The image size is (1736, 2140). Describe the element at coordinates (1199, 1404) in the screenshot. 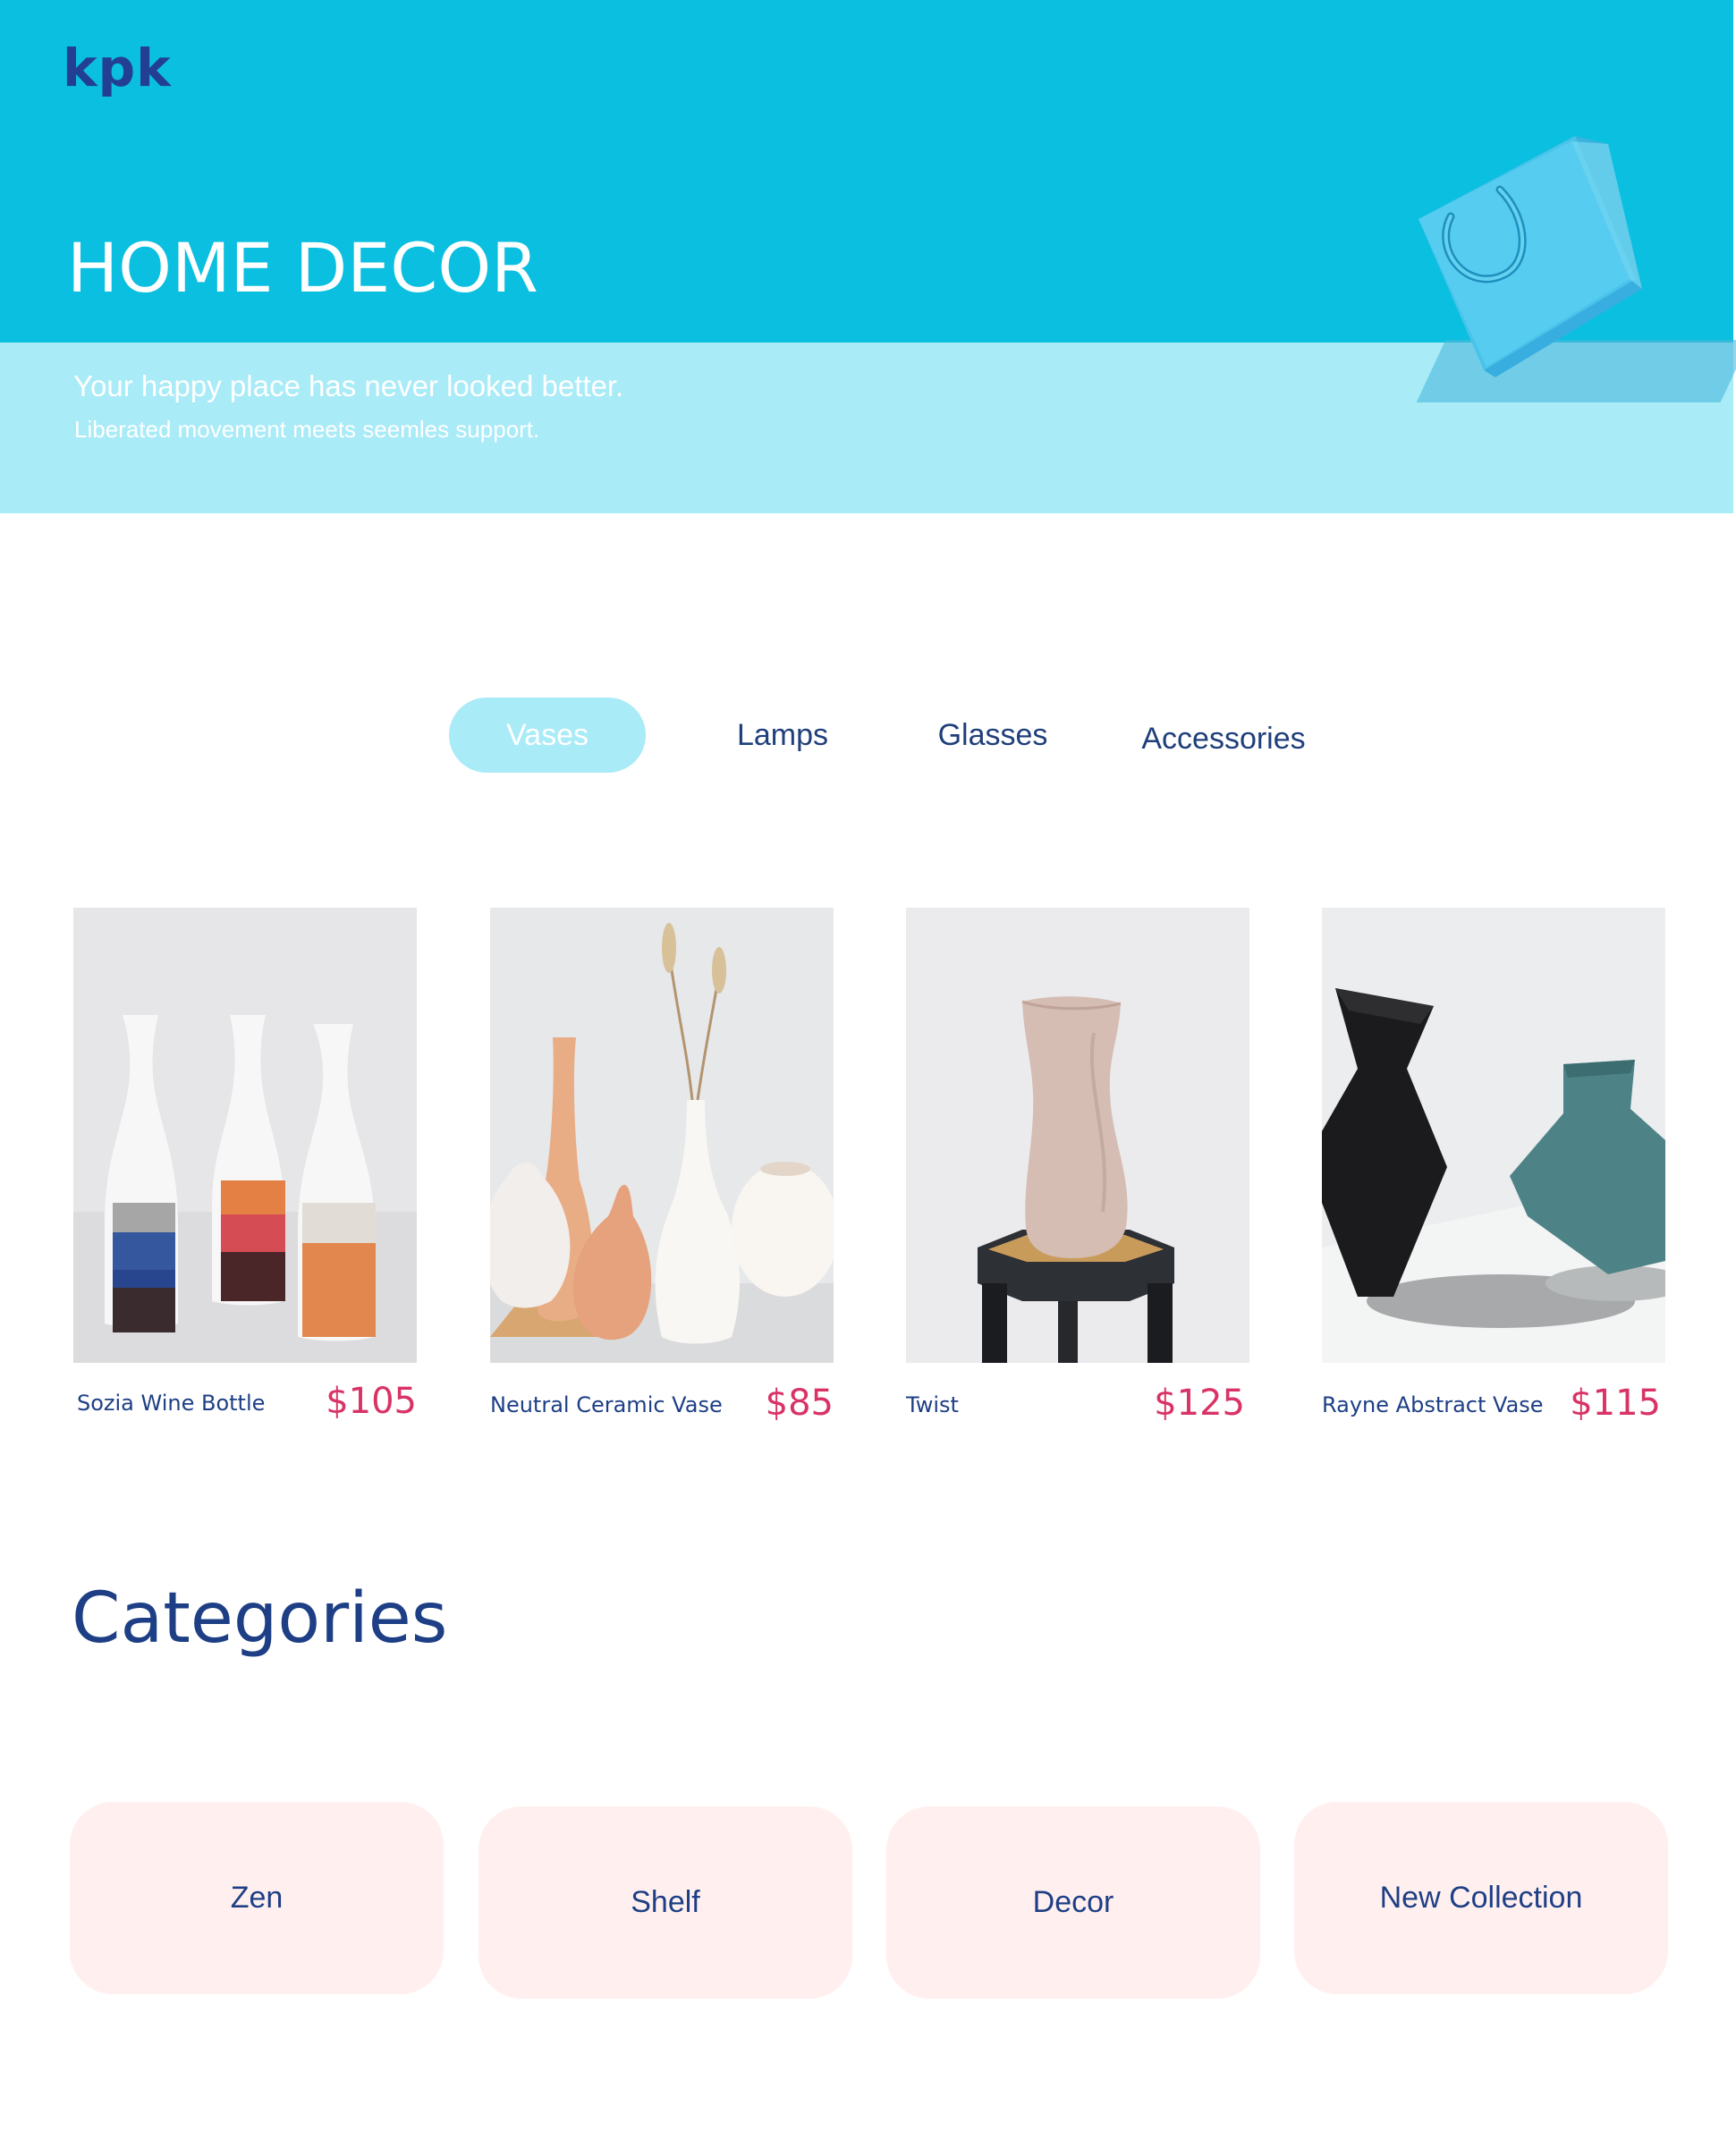

I see `product-price: $125` at that location.